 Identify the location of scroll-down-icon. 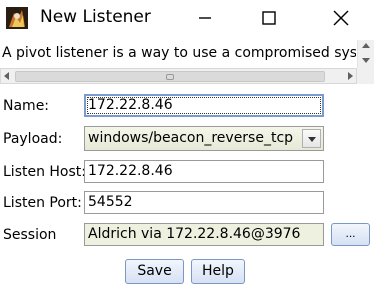
(366, 60).